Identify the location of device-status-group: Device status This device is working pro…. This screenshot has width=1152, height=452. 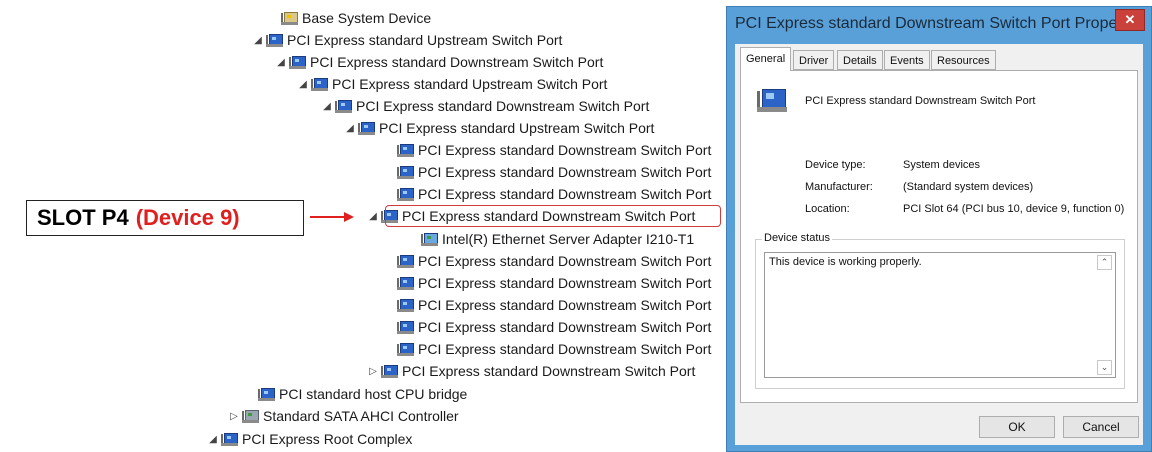
(940, 310).